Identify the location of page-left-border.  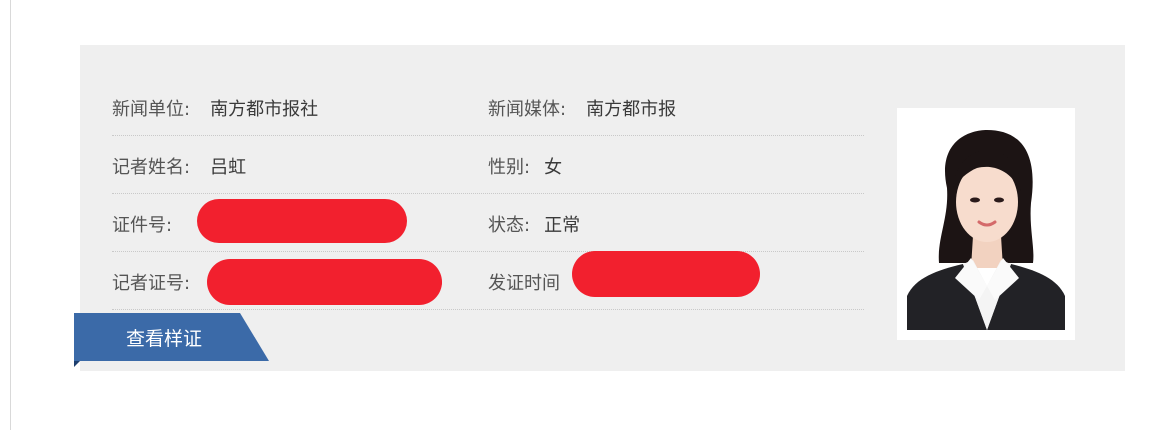
(10, 215).